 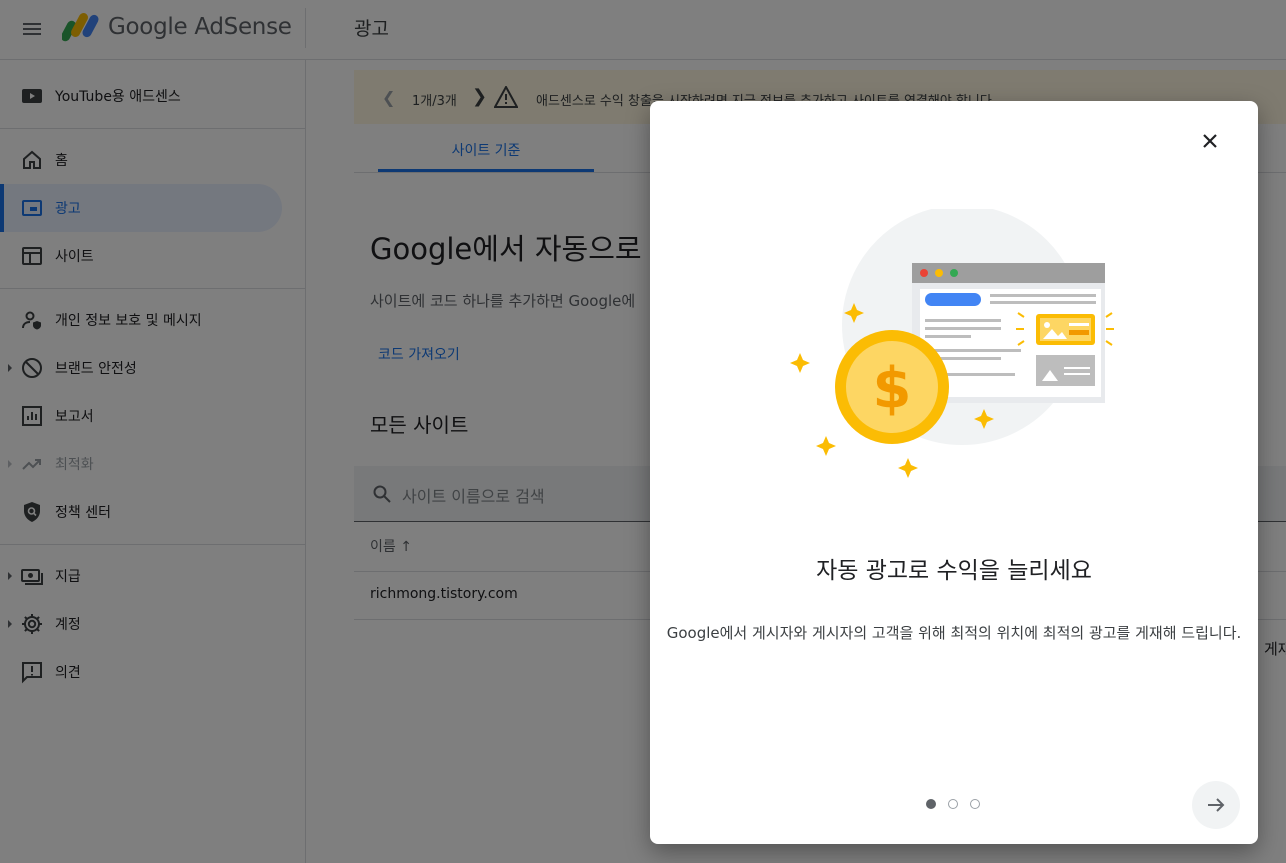 I want to click on arrow-right-icon, so click(x=1216, y=805).